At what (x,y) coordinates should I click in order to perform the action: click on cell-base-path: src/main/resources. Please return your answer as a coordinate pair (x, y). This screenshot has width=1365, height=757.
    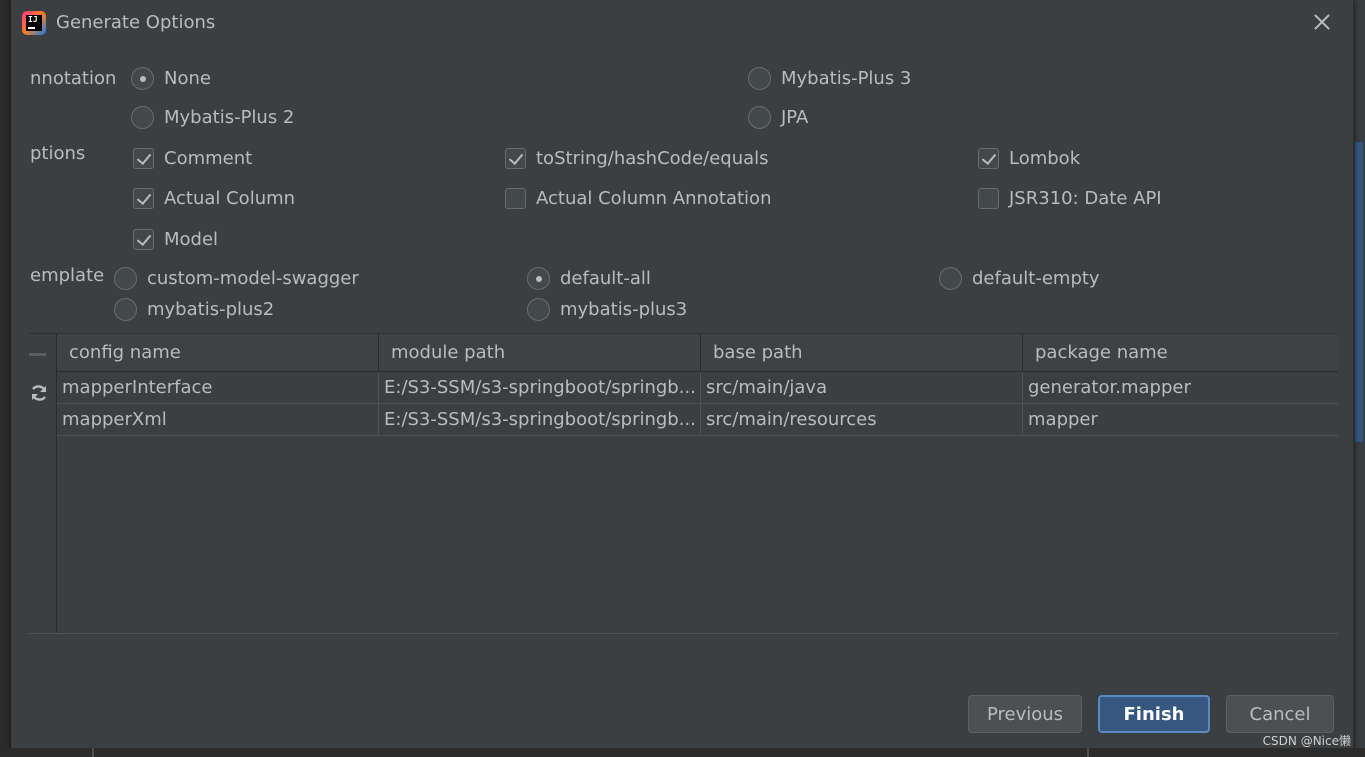
    Looking at the image, I should click on (862, 419).